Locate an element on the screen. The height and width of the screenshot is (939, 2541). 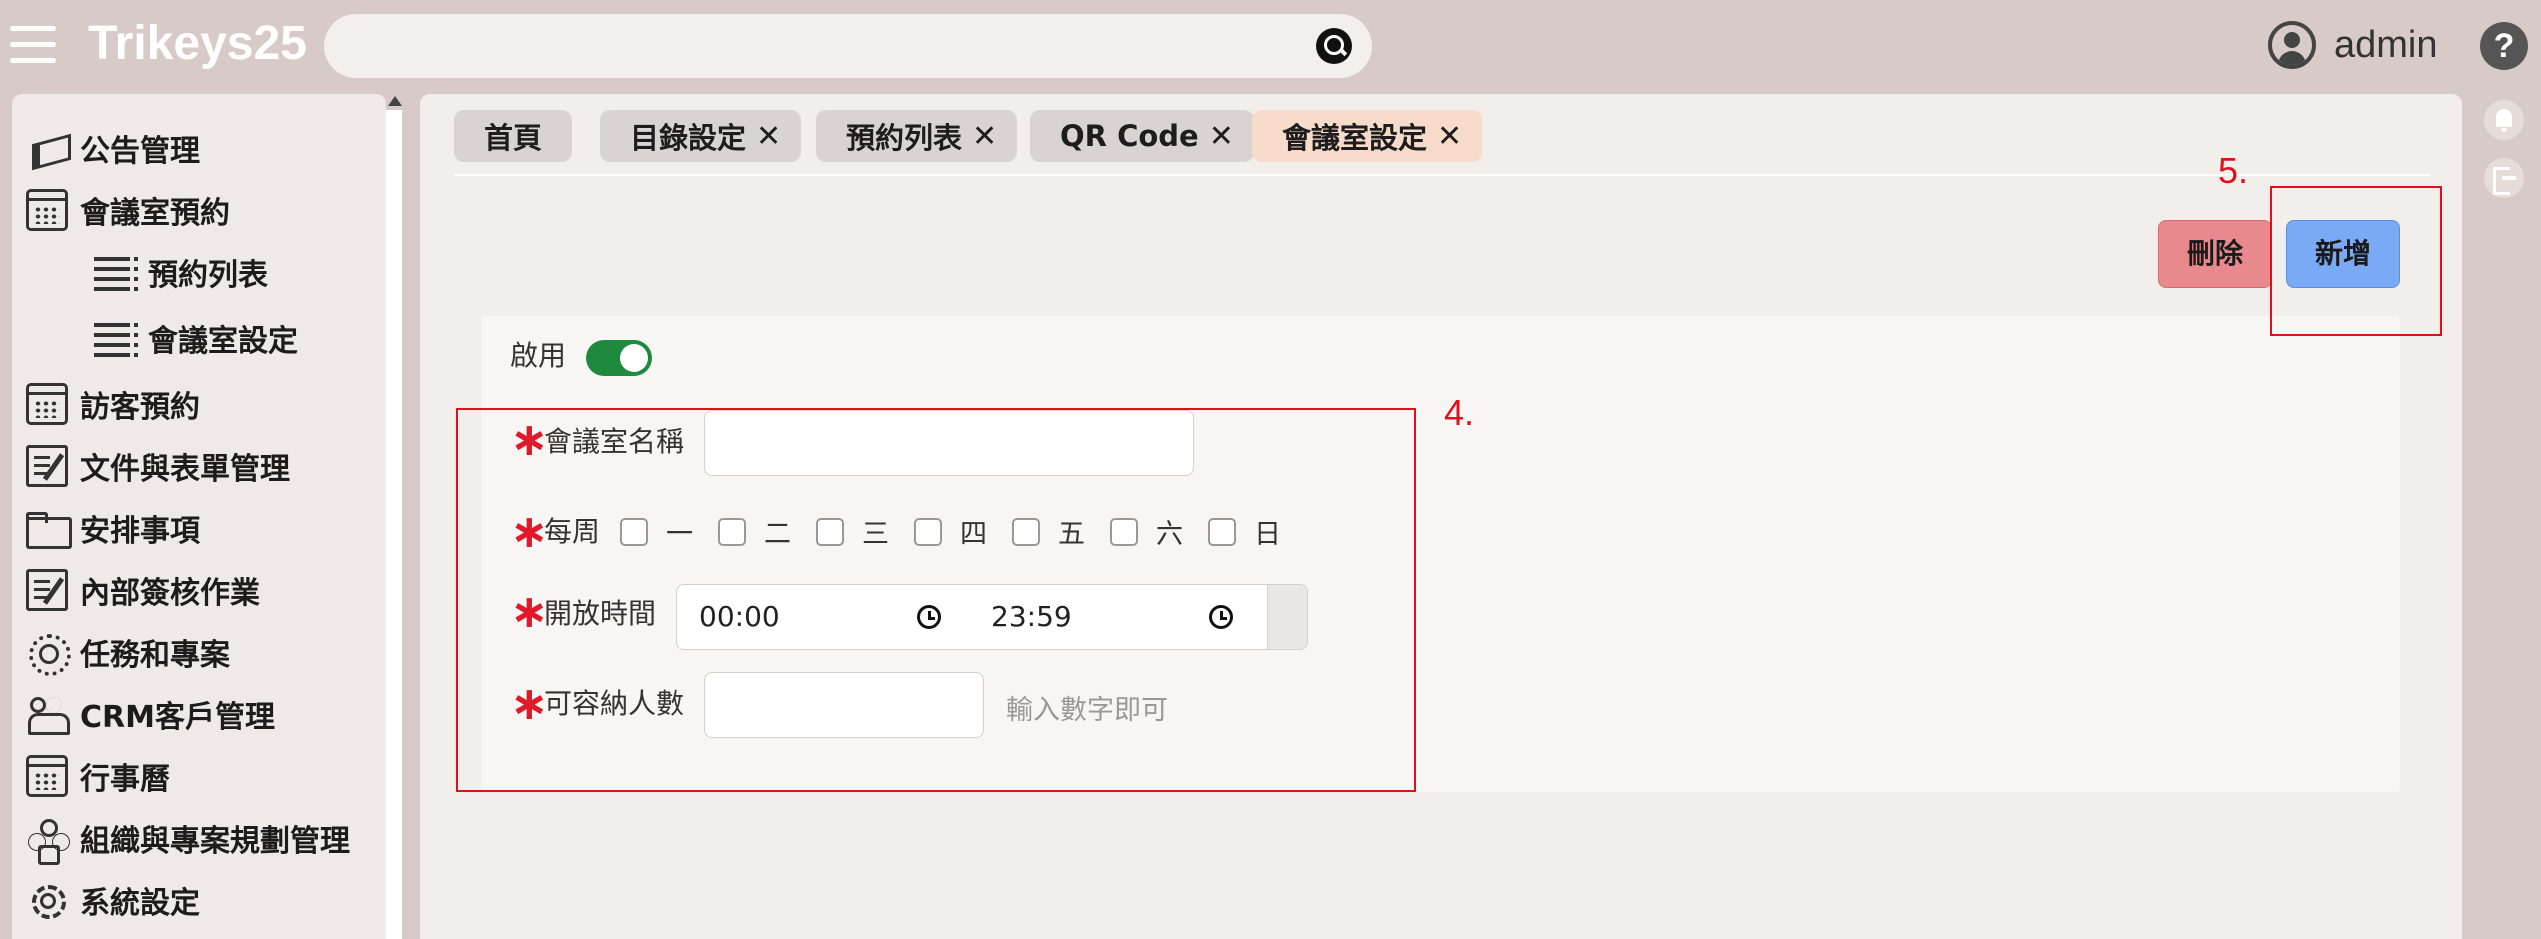
search-bar is located at coordinates (848, 46).